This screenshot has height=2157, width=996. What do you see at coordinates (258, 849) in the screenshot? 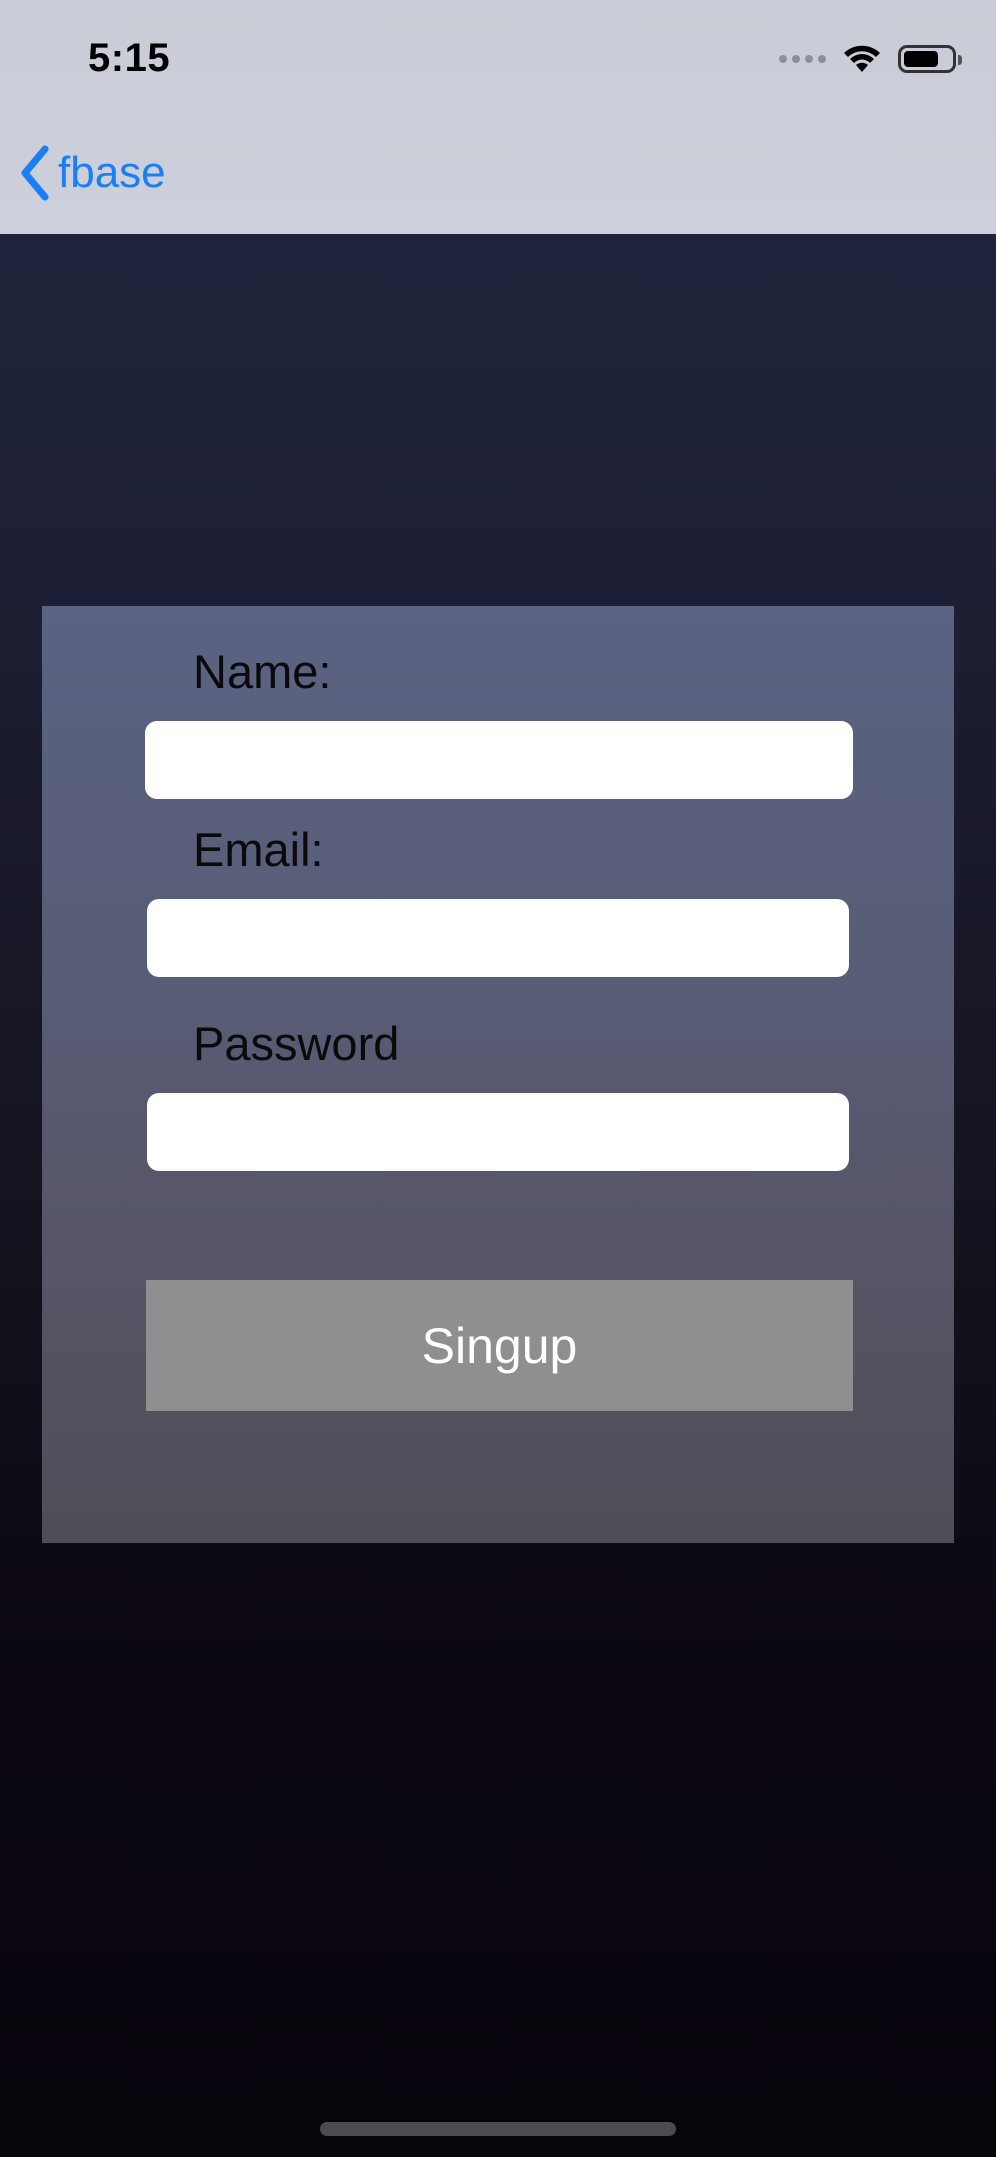
I see `email-label: Email:` at bounding box center [258, 849].